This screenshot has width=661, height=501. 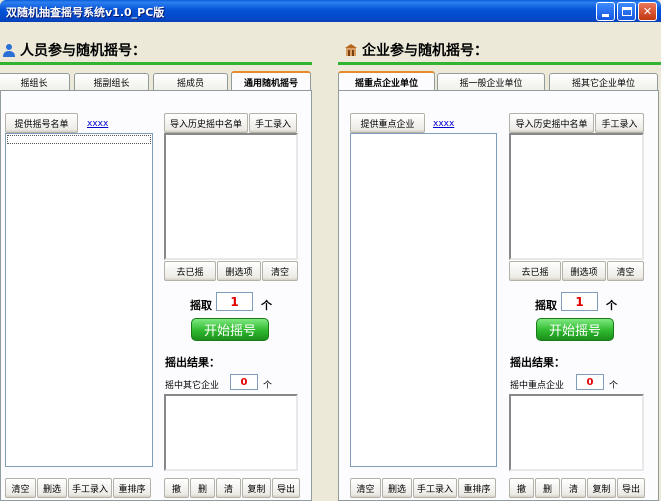 What do you see at coordinates (231, 196) in the screenshot?
I see `person-history-list` at bounding box center [231, 196].